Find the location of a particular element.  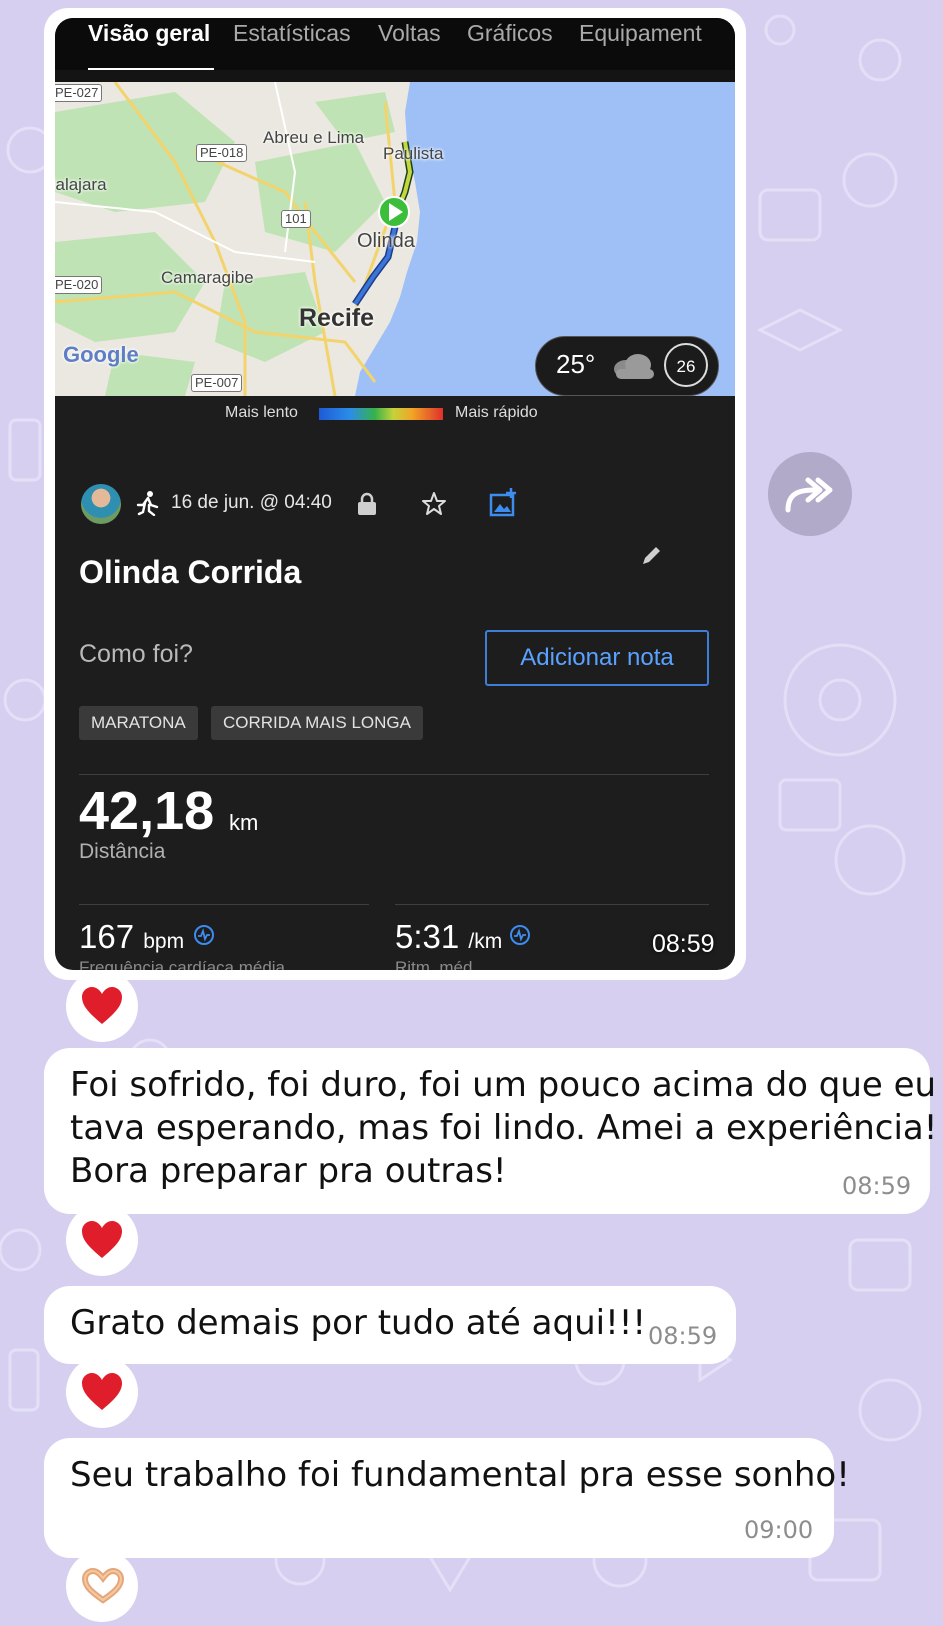

distance-unit: km is located at coordinates (244, 822).